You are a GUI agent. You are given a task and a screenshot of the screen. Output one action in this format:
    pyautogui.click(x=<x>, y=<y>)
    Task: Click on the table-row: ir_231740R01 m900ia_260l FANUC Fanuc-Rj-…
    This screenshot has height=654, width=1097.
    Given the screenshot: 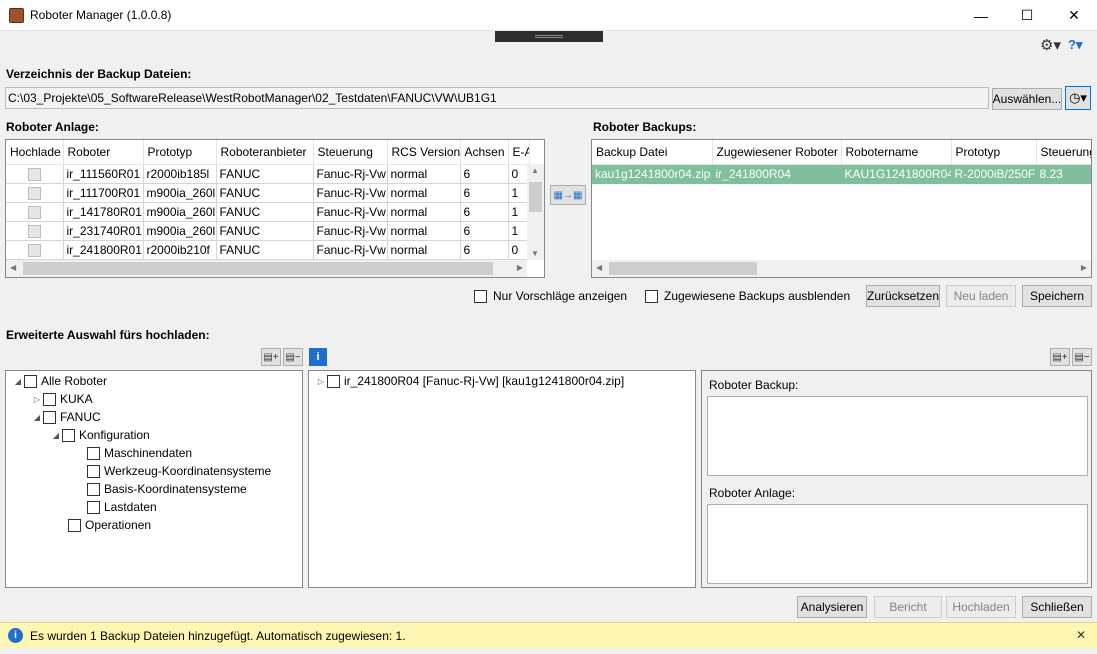 What is the action you would take?
    pyautogui.click(x=268, y=231)
    